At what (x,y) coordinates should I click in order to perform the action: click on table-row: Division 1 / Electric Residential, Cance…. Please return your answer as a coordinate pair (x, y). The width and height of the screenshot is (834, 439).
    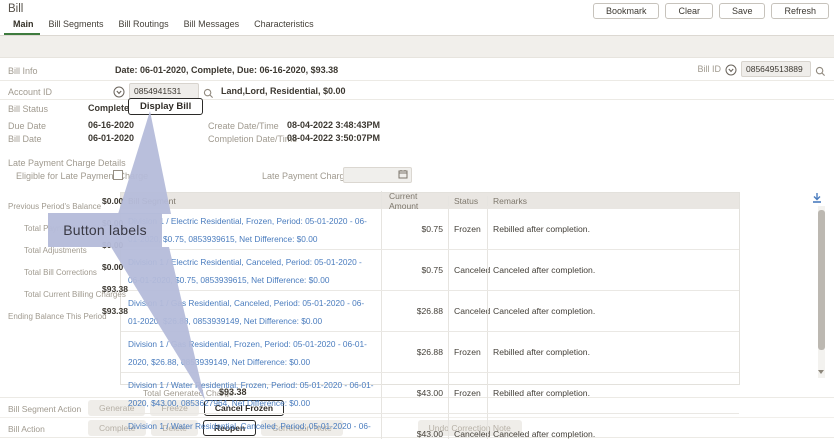
    Looking at the image, I should click on (430, 270).